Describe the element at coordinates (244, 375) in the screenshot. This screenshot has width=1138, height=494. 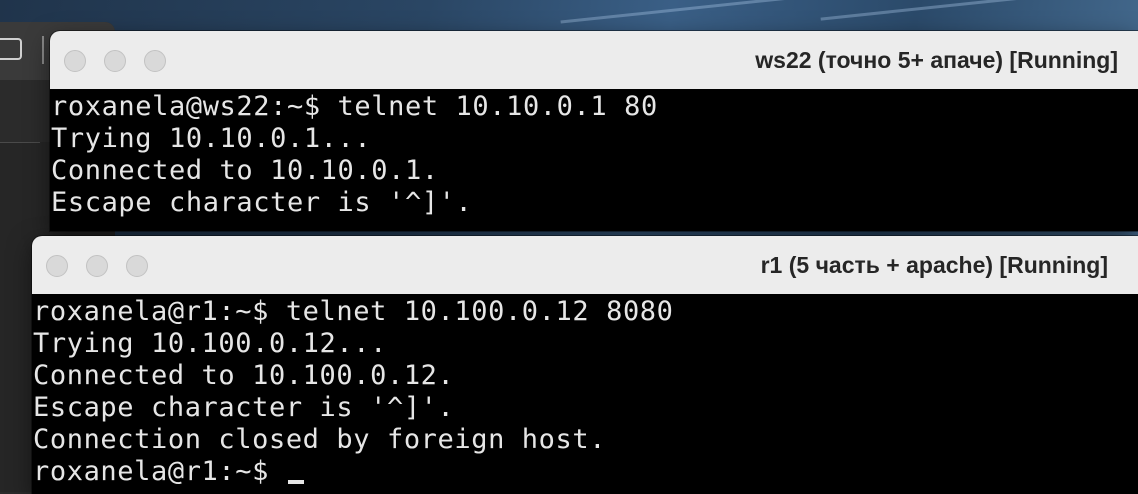
I see `terminal-line: Connected to 10.100.0.12.` at that location.